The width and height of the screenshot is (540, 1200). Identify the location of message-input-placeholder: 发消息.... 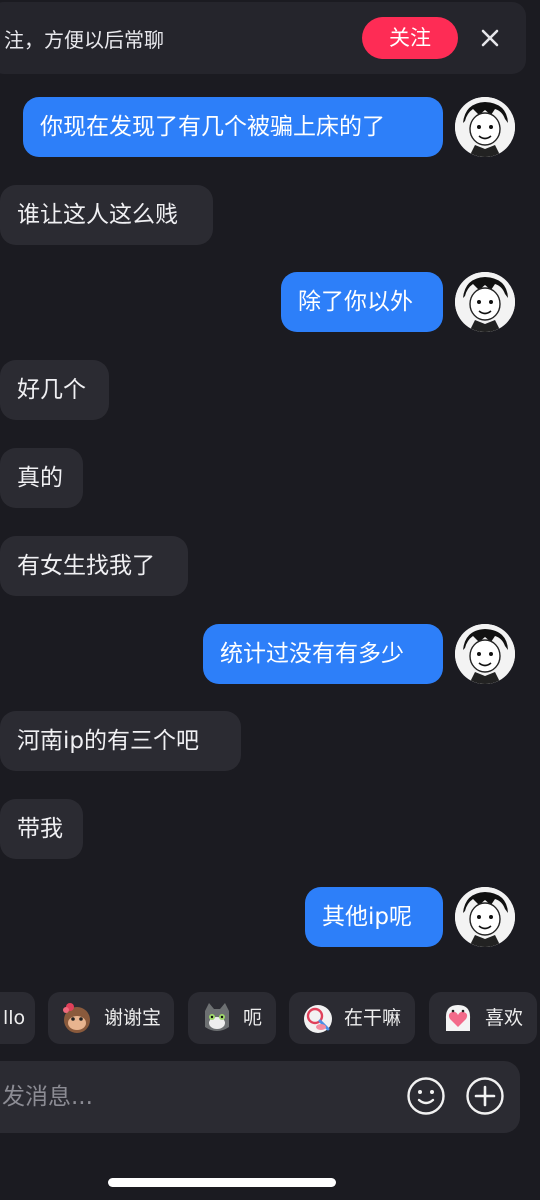
(47, 1097).